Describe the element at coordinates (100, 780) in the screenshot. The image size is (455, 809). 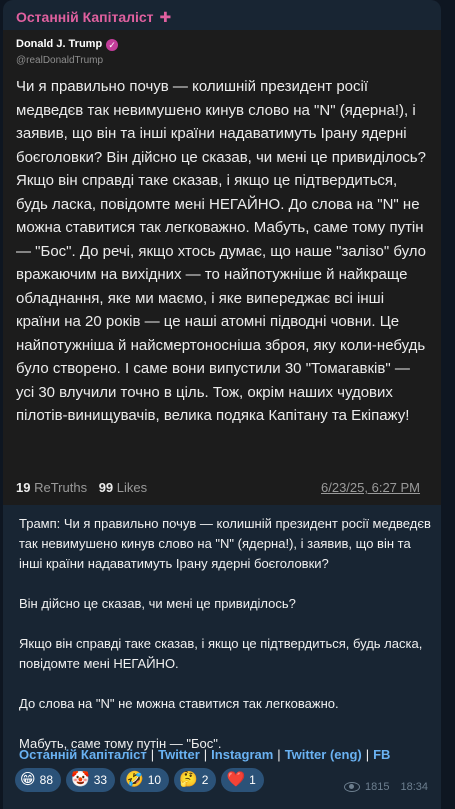
I see `reaction-count: 33` at that location.